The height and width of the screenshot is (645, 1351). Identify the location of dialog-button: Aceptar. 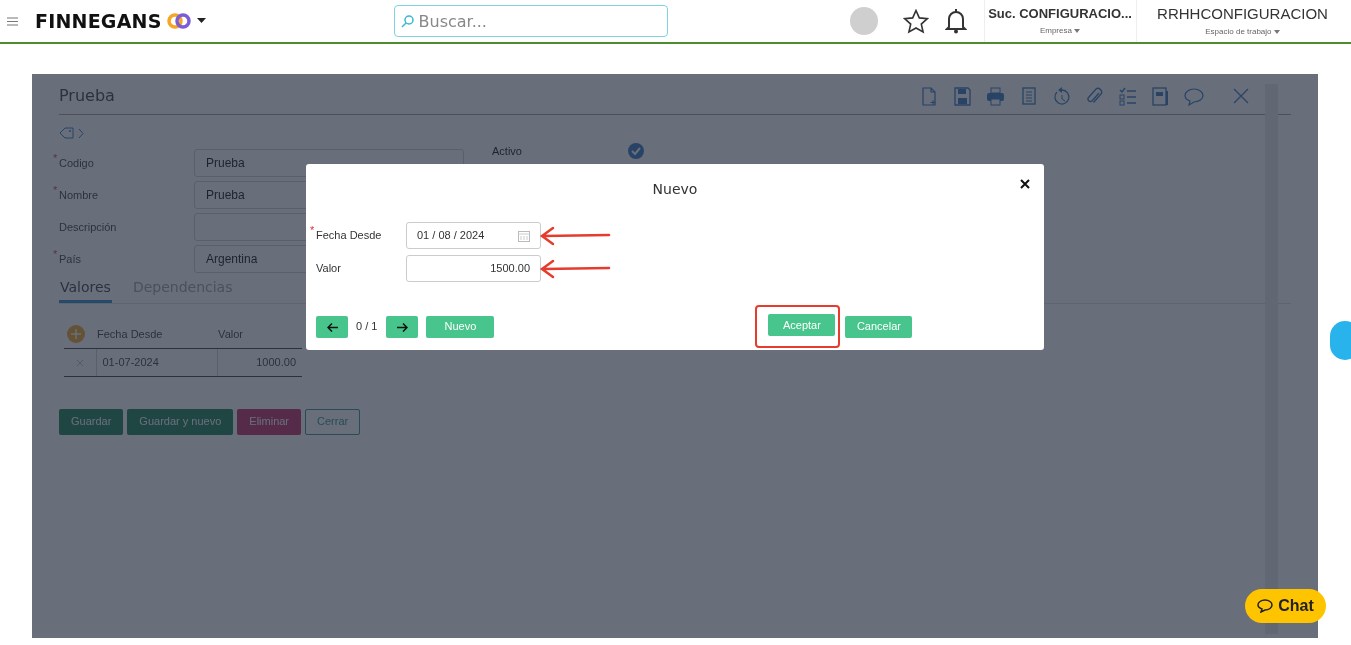
(802, 325).